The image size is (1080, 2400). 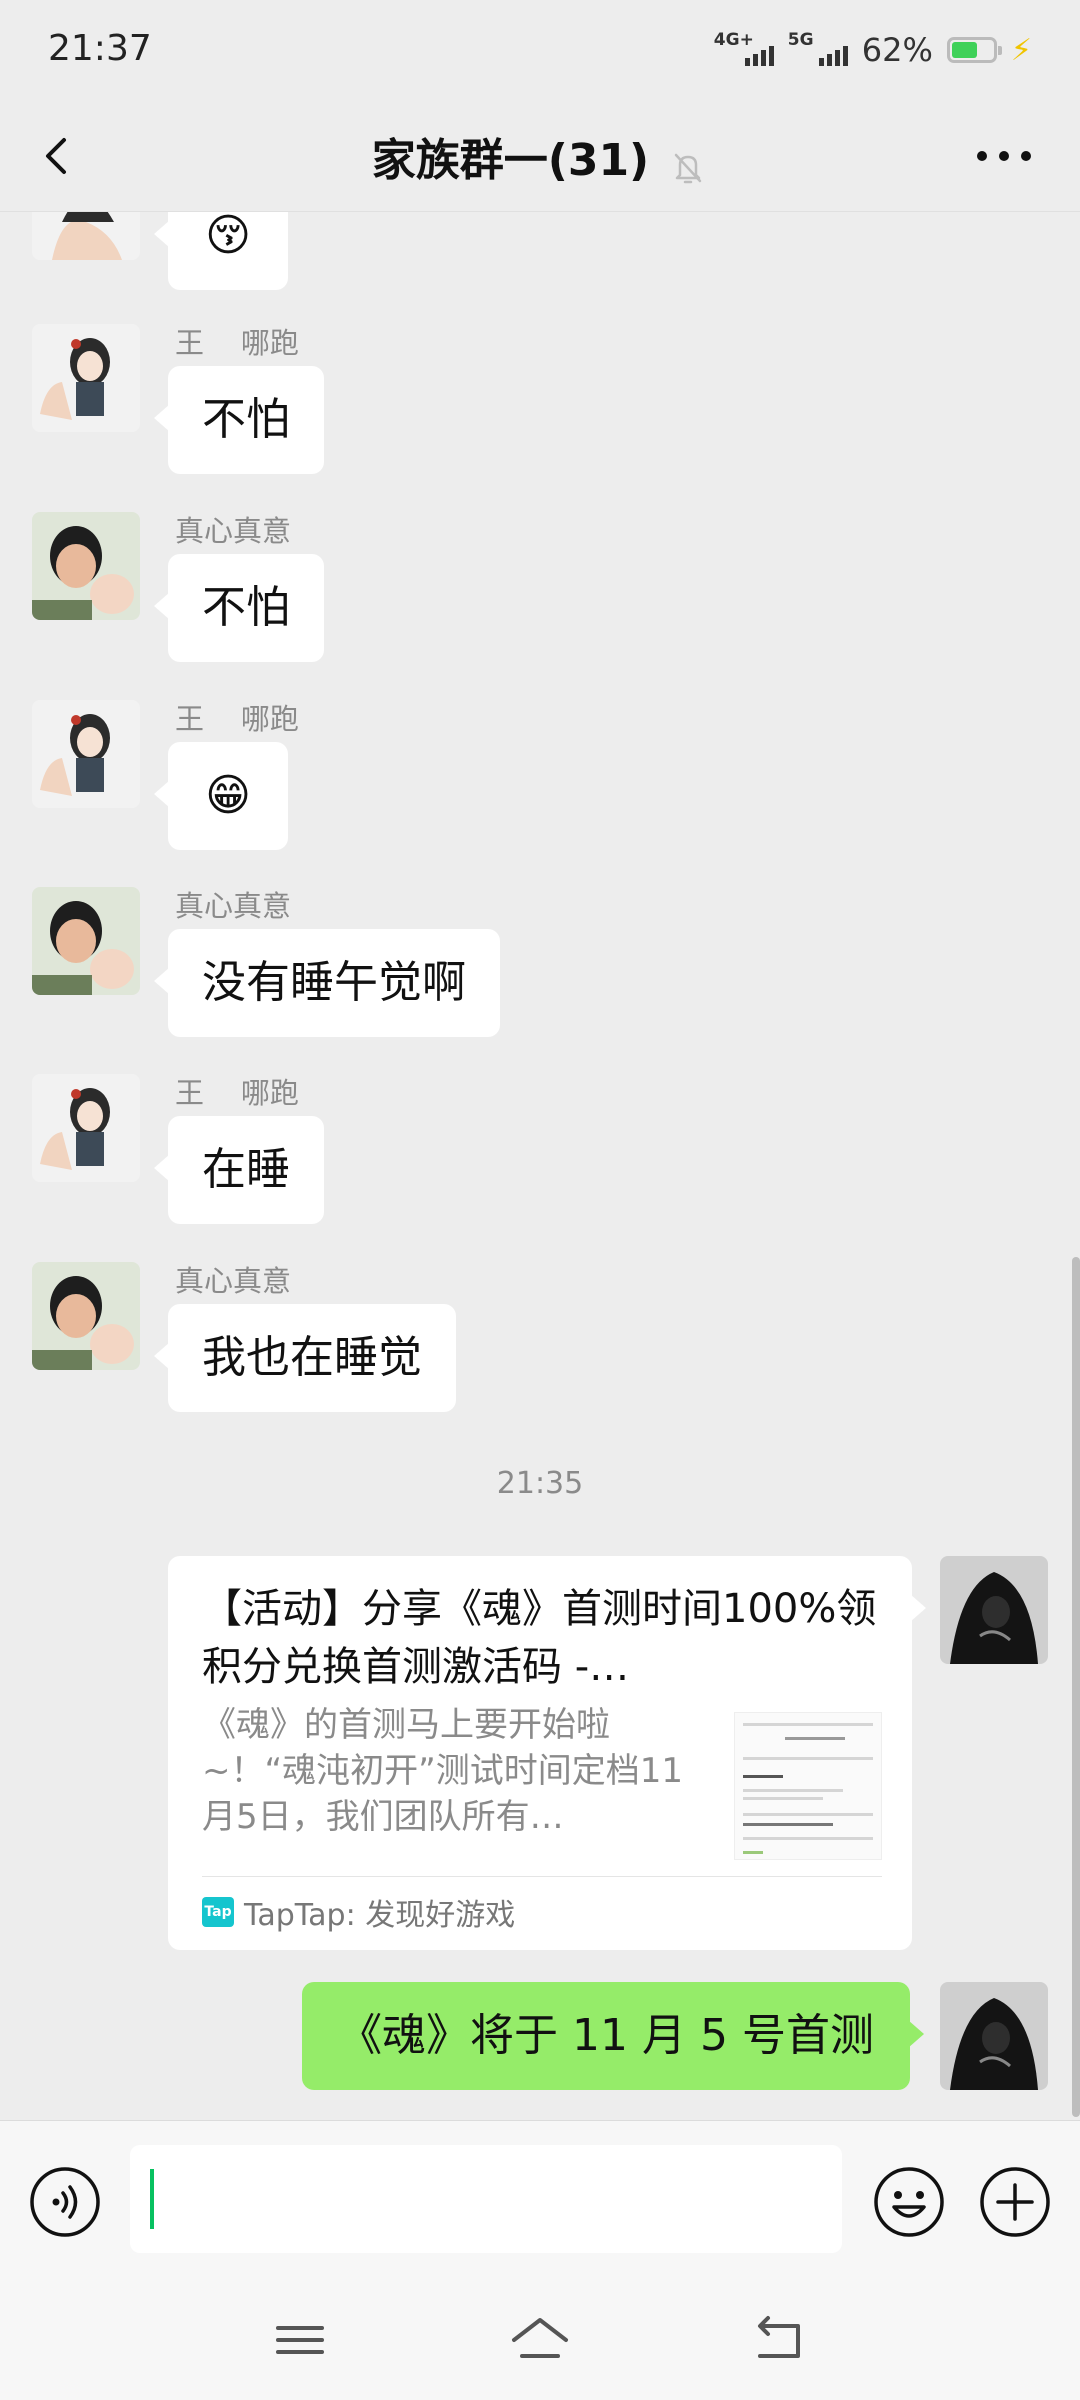 What do you see at coordinates (327, 983) in the screenshot?
I see `text-bubble: 没有睡午觉啊` at bounding box center [327, 983].